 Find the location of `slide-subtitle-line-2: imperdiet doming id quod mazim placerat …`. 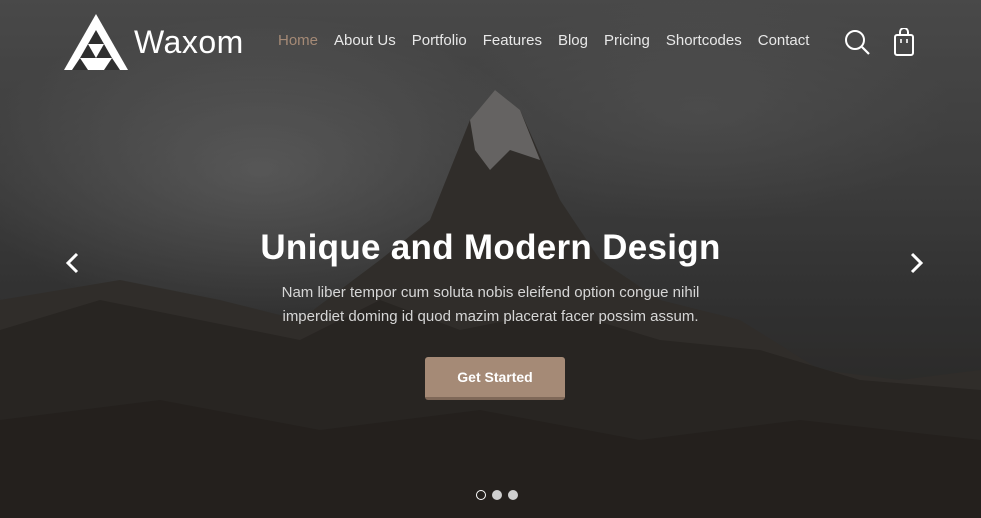

slide-subtitle-line-2: imperdiet doming id quod mazim placerat … is located at coordinates (490, 316).